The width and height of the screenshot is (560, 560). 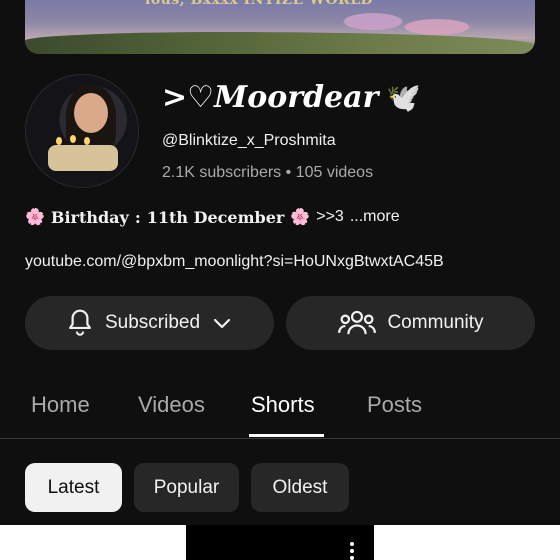 I want to click on more-link: ...more, so click(x=375, y=217).